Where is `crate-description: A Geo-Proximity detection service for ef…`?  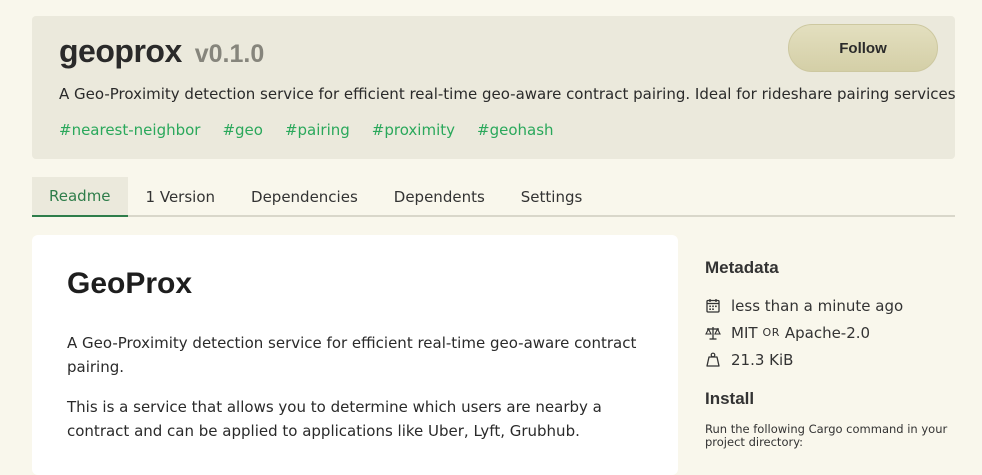
crate-description: A Geo-Proximity detection service for ef… is located at coordinates (507, 94).